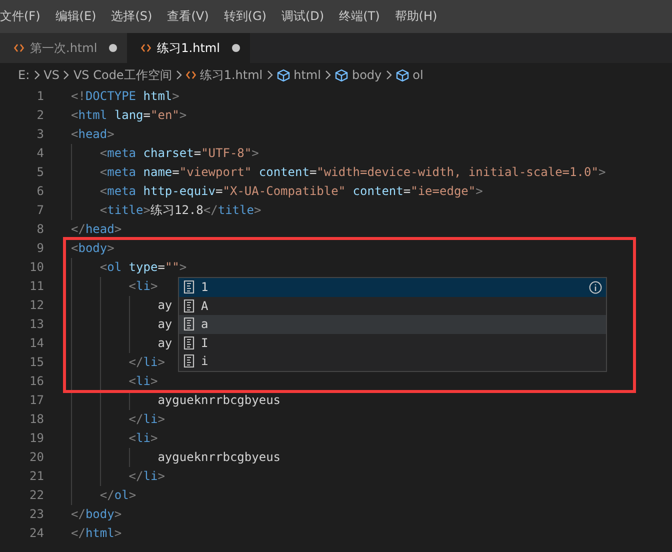  I want to click on suggestion-item: i, so click(392, 361).